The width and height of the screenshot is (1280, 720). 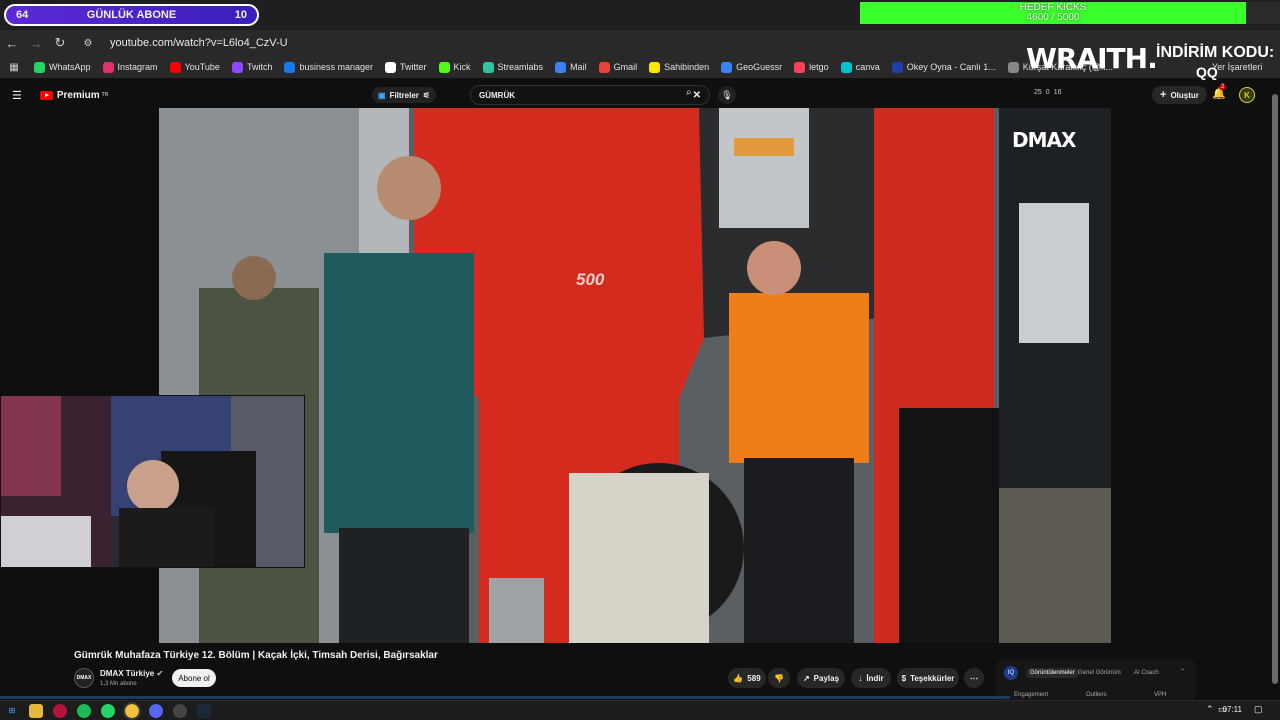 I want to click on bookmark-item: letgo, so click(x=811, y=67).